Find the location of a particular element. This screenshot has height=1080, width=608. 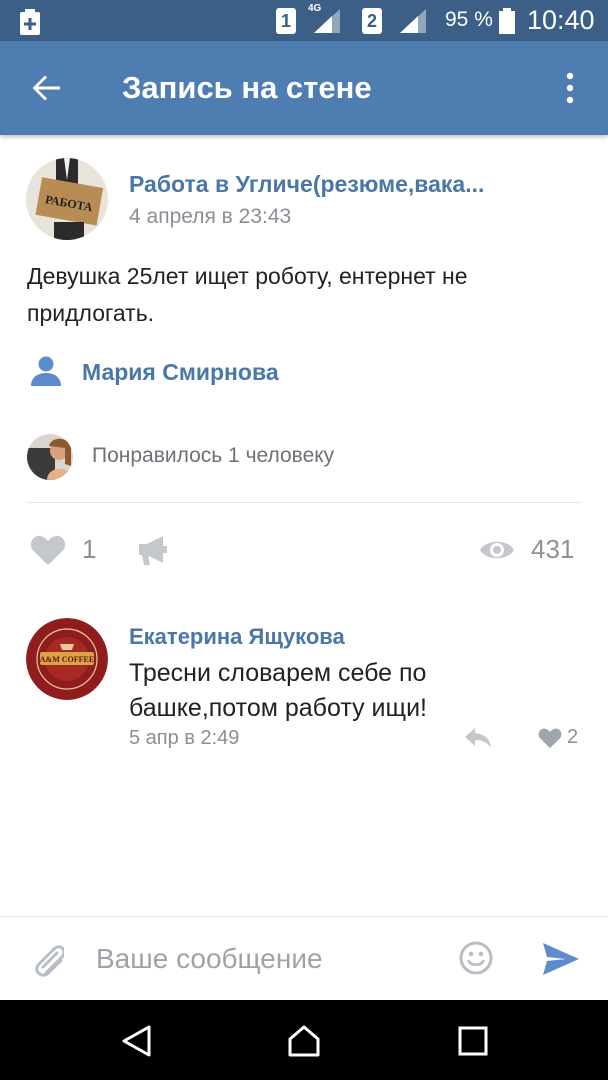

comment-date: 5 апр в 2:49 is located at coordinates (184, 738).